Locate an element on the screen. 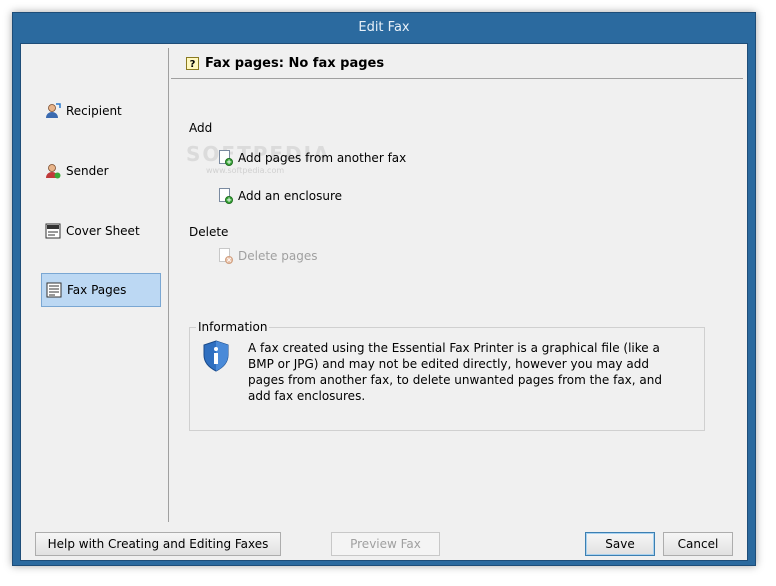 This screenshot has height=586, width=776. sidebar-item-label: Fax Pages is located at coordinates (97, 290).